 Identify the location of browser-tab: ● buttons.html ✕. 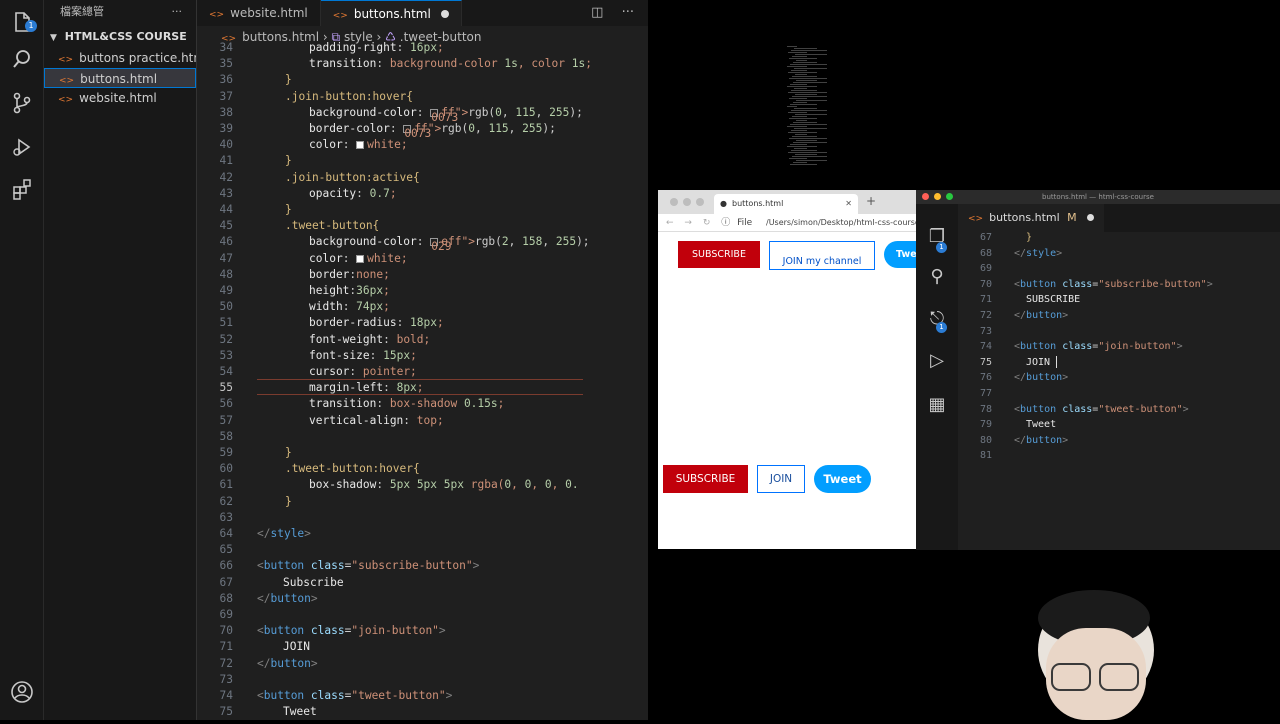
(786, 204).